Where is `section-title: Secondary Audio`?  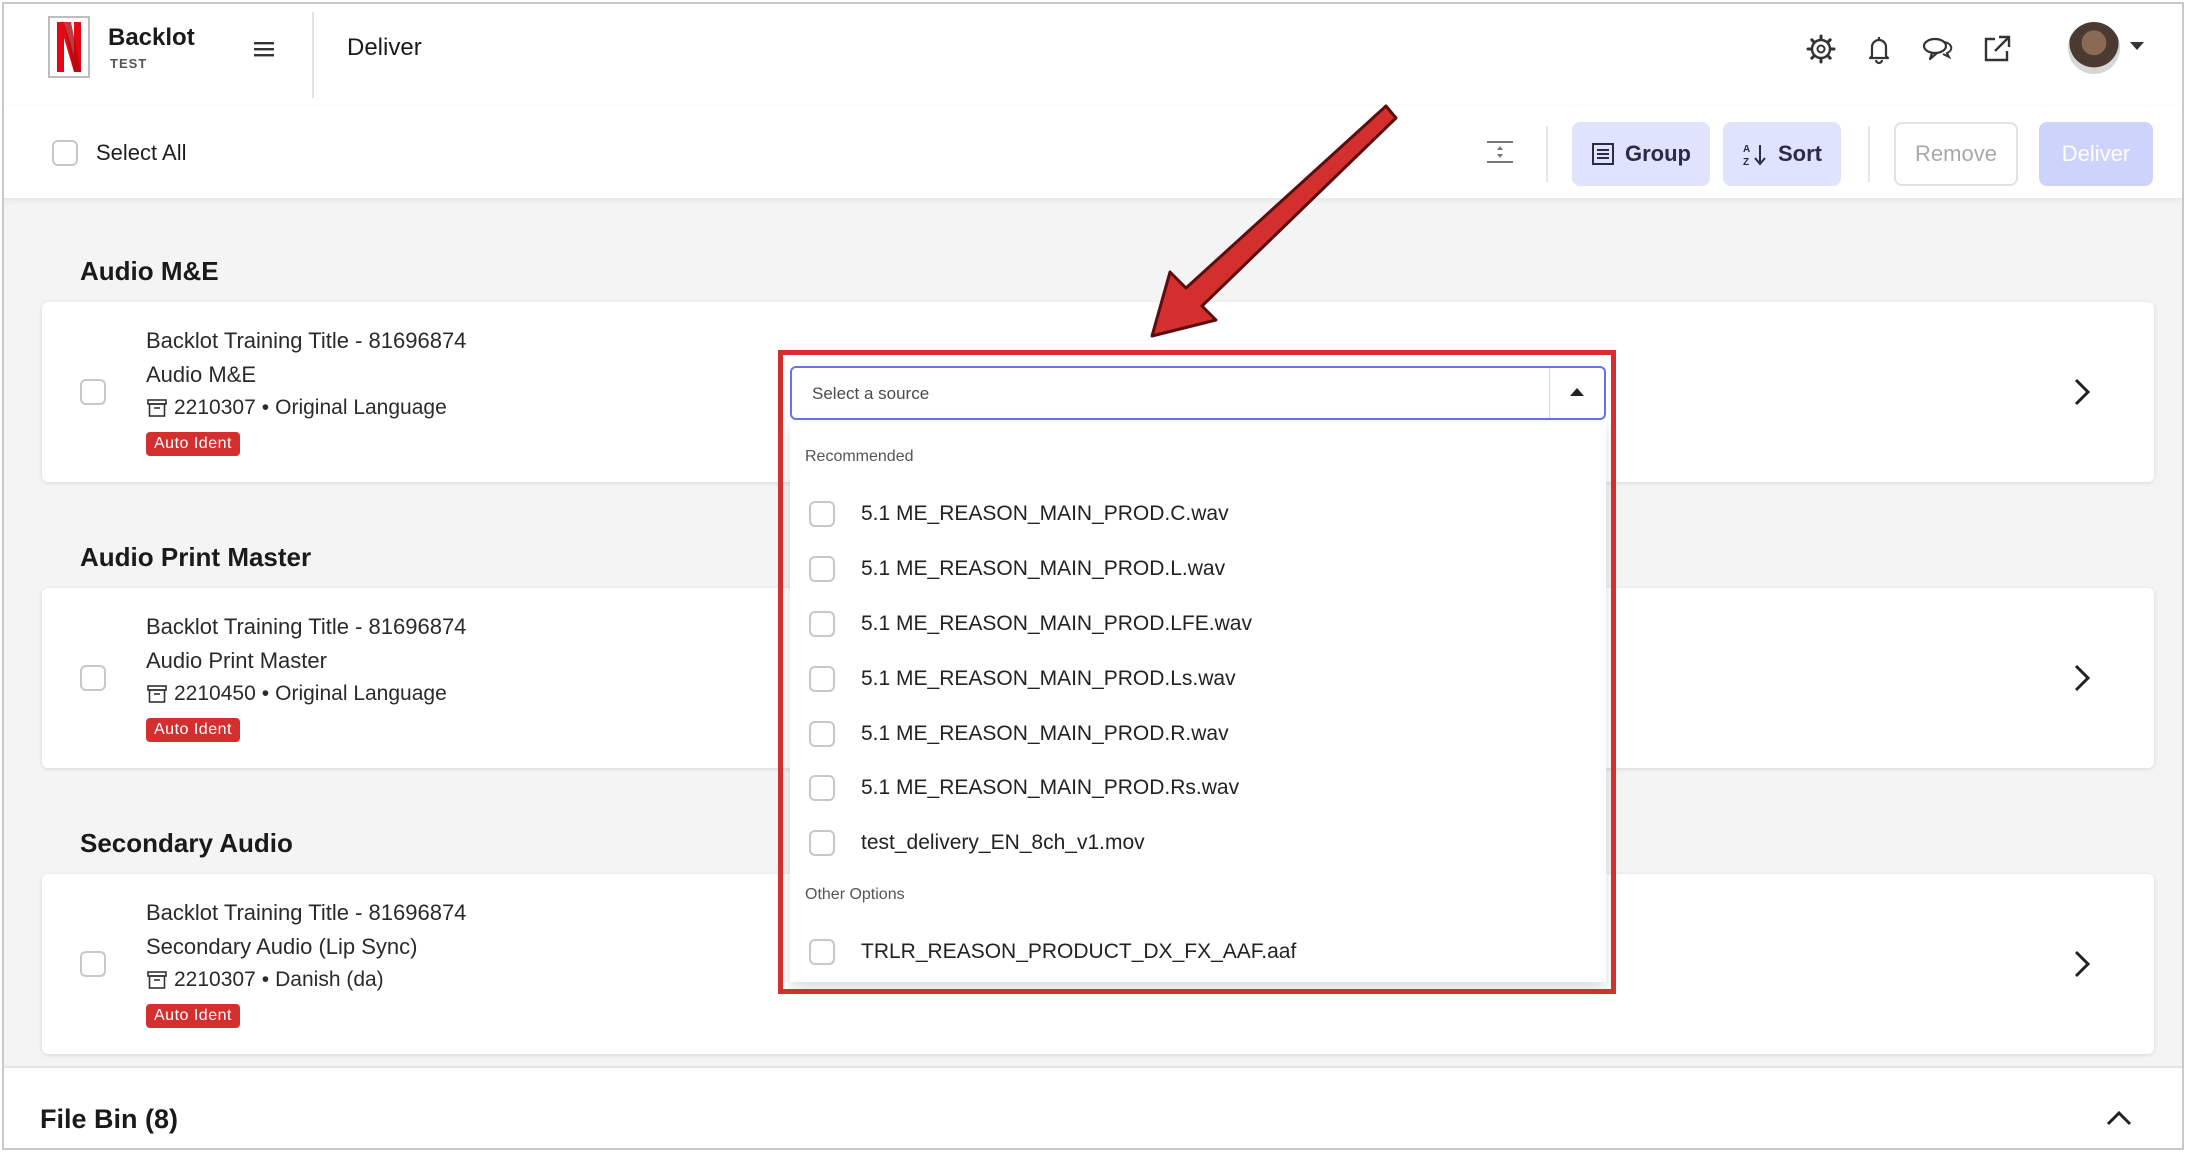
section-title: Secondary Audio is located at coordinates (186, 843).